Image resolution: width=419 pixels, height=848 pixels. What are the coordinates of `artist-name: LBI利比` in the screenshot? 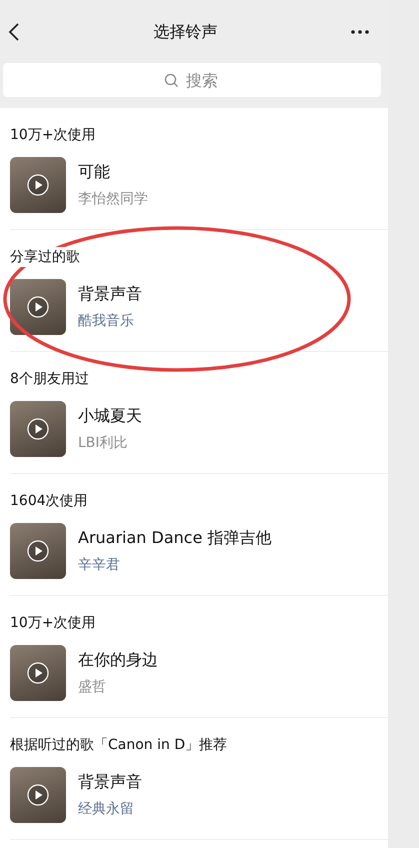 It's located at (103, 443).